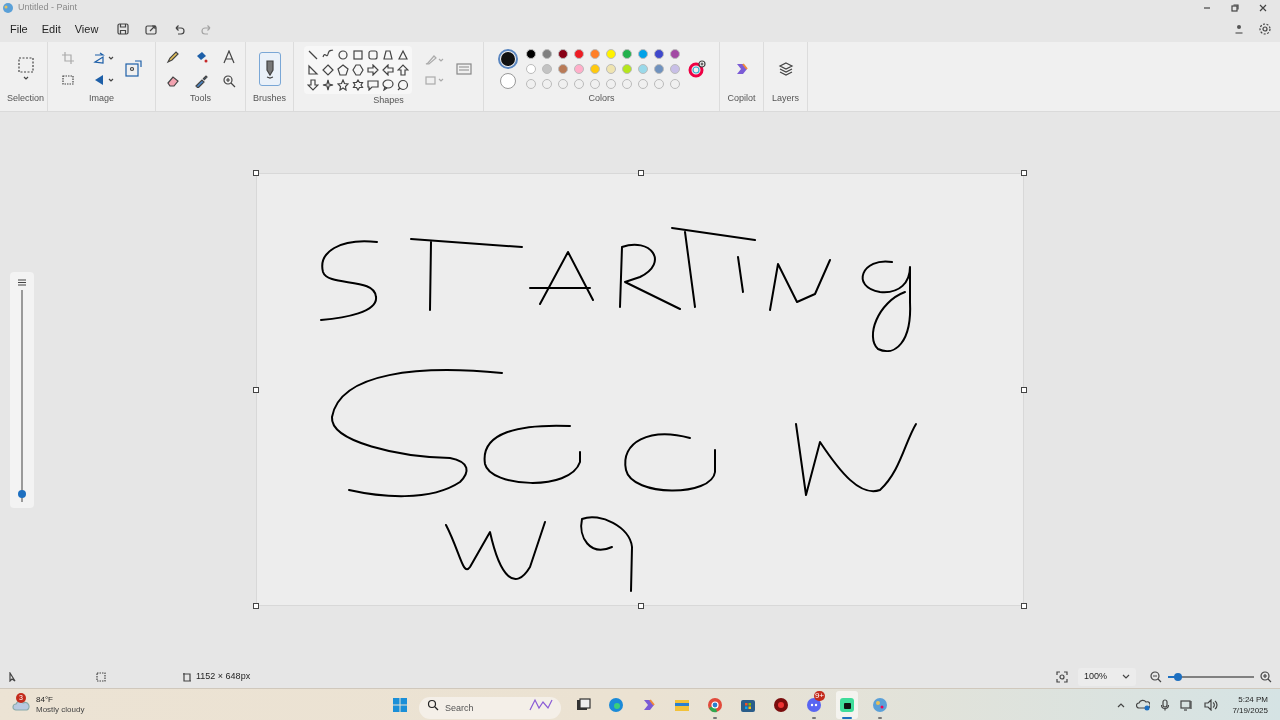  I want to click on save-icon, so click(123, 29).